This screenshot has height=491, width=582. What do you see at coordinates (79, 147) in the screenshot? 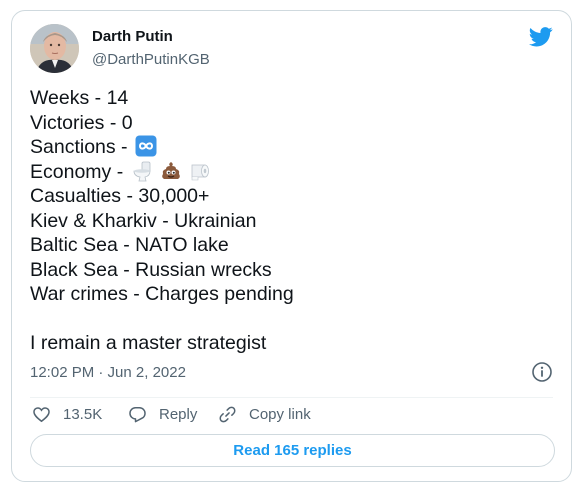
I see `tweet-line-text: Sanctions -` at bounding box center [79, 147].